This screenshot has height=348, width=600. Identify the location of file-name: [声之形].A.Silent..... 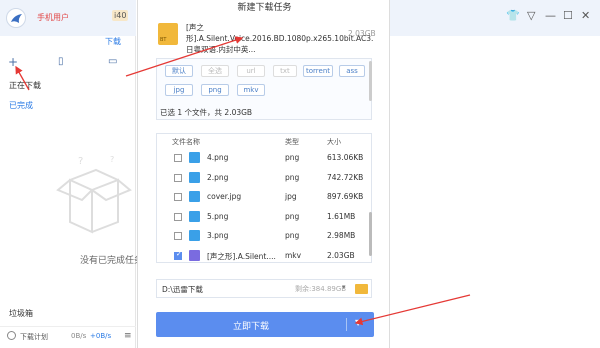
(241, 256).